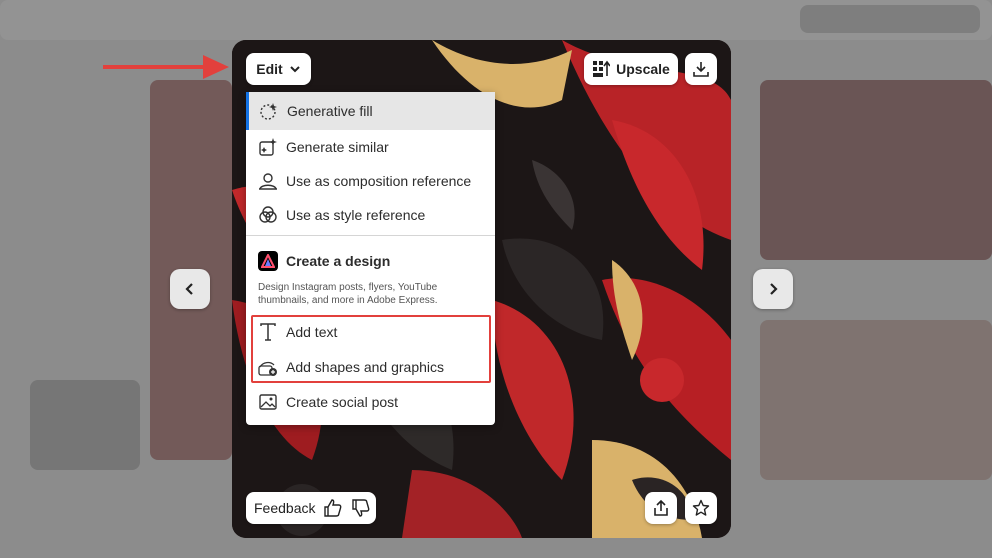 This screenshot has width=992, height=558. Describe the element at coordinates (361, 508) in the screenshot. I see `thumbs-down-icon` at that location.